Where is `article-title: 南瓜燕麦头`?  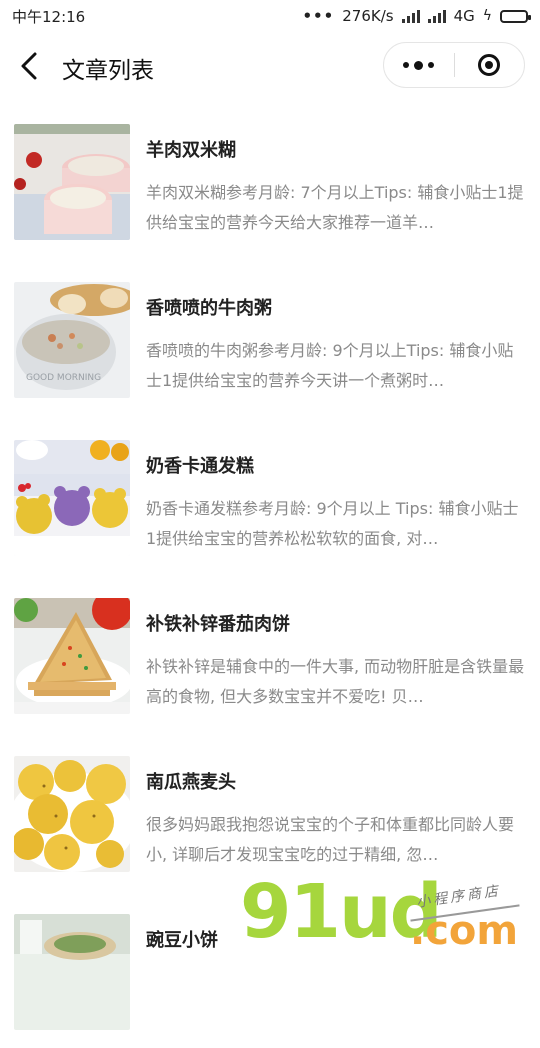 article-title: 南瓜燕麦头 is located at coordinates (191, 782).